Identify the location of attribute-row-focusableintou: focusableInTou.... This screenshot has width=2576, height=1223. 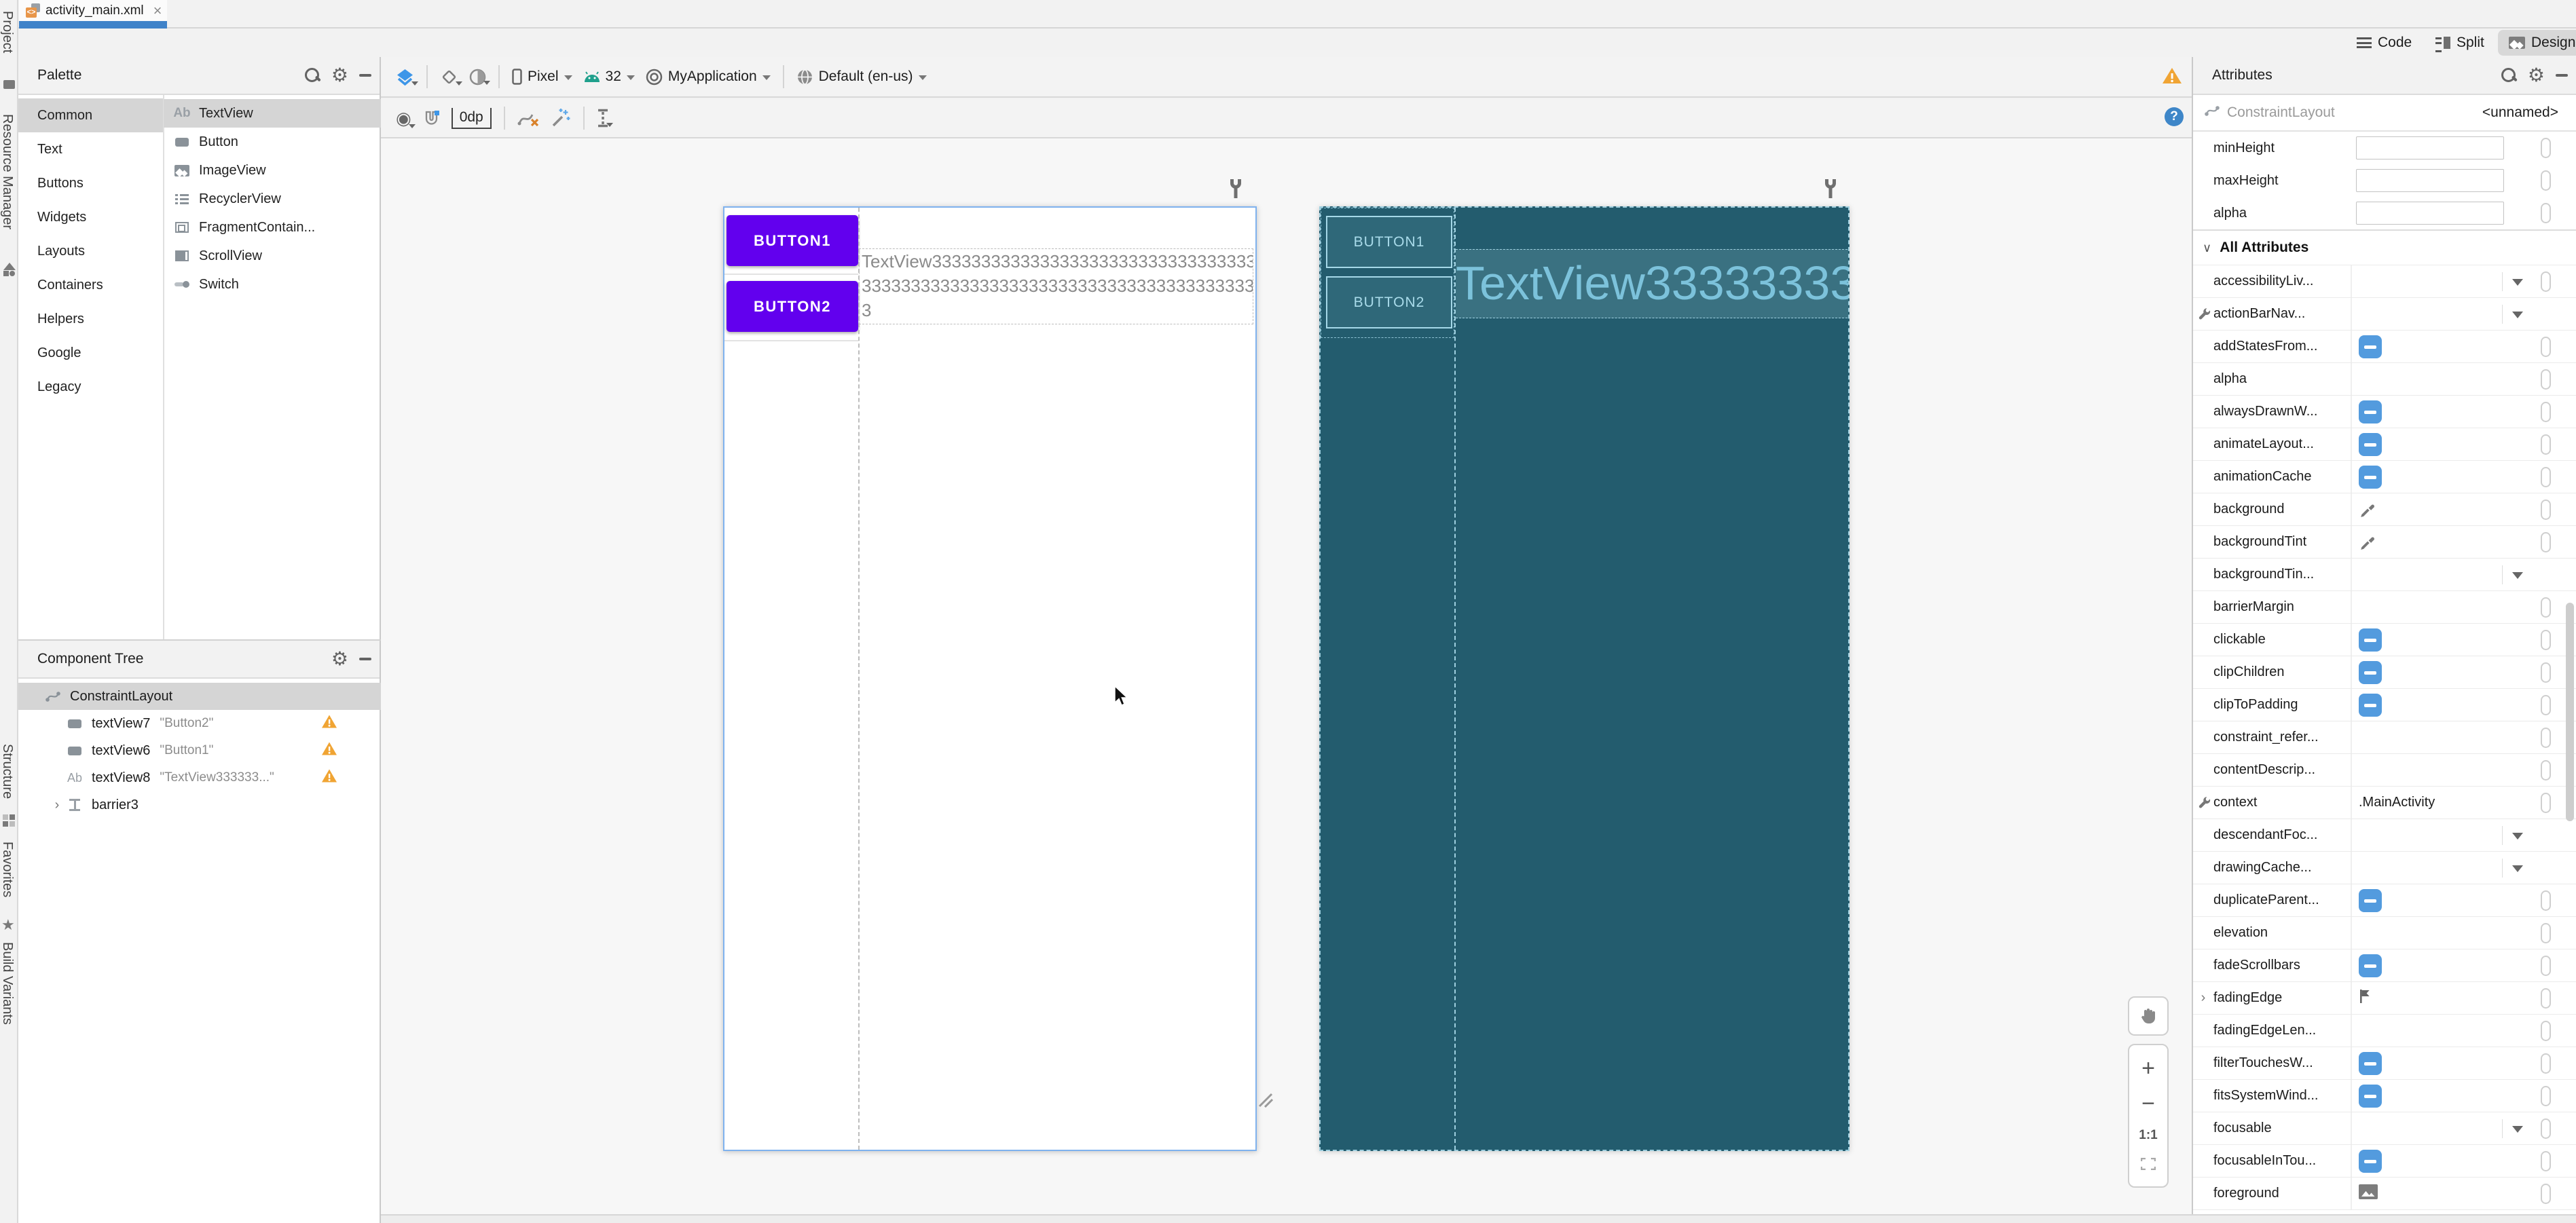
(2384, 1160).